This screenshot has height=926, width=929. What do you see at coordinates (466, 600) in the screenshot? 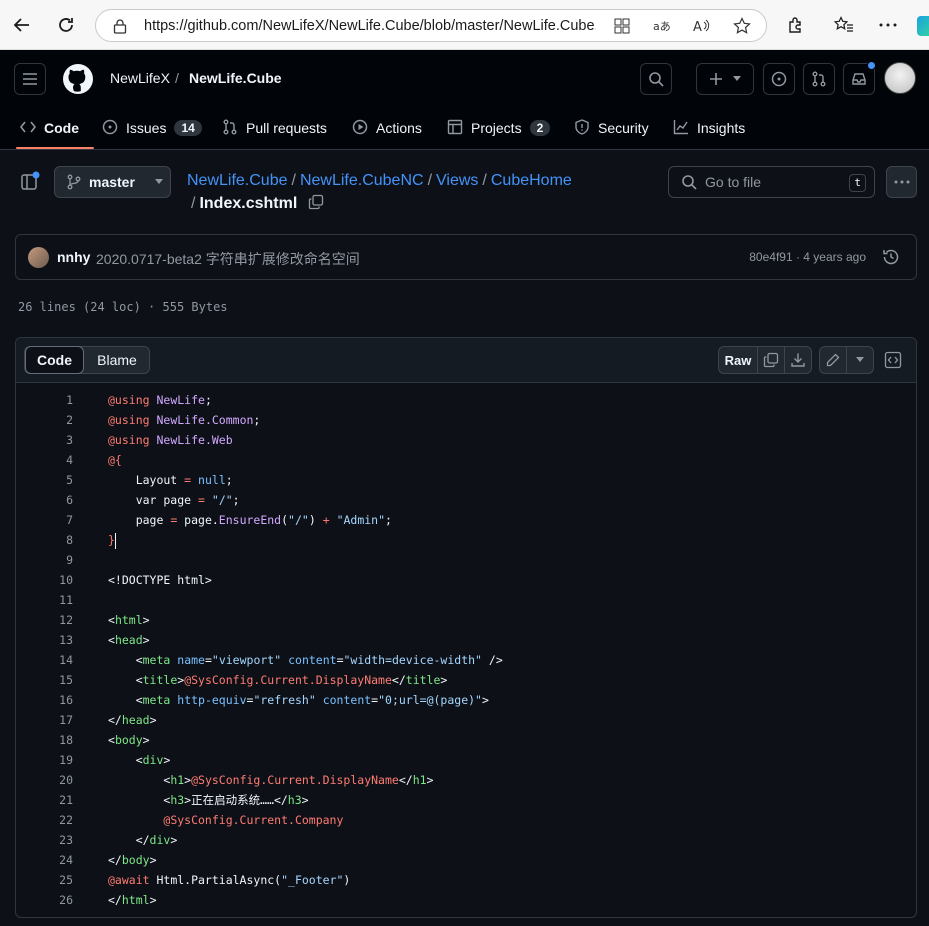
I see `code-line: 11` at bounding box center [466, 600].